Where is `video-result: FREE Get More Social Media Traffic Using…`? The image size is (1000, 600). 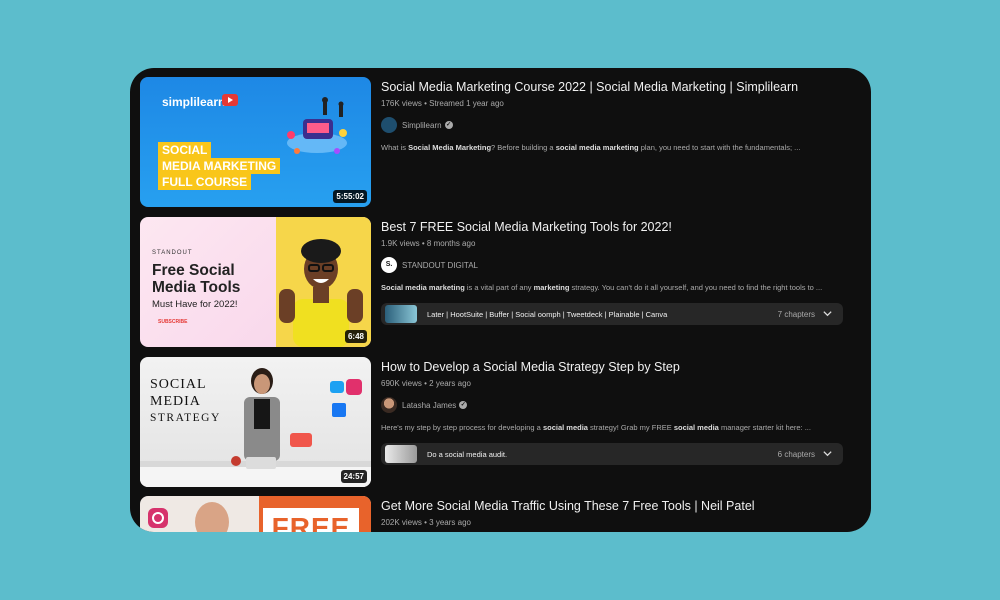 video-result: FREE Get More Social Media Traffic Using… is located at coordinates (500, 514).